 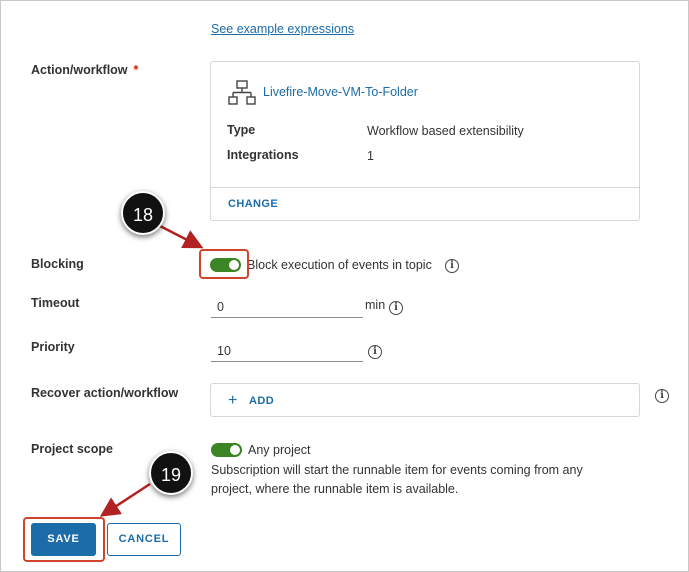 What do you see at coordinates (171, 473) in the screenshot?
I see `step-19-callout: 19` at bounding box center [171, 473].